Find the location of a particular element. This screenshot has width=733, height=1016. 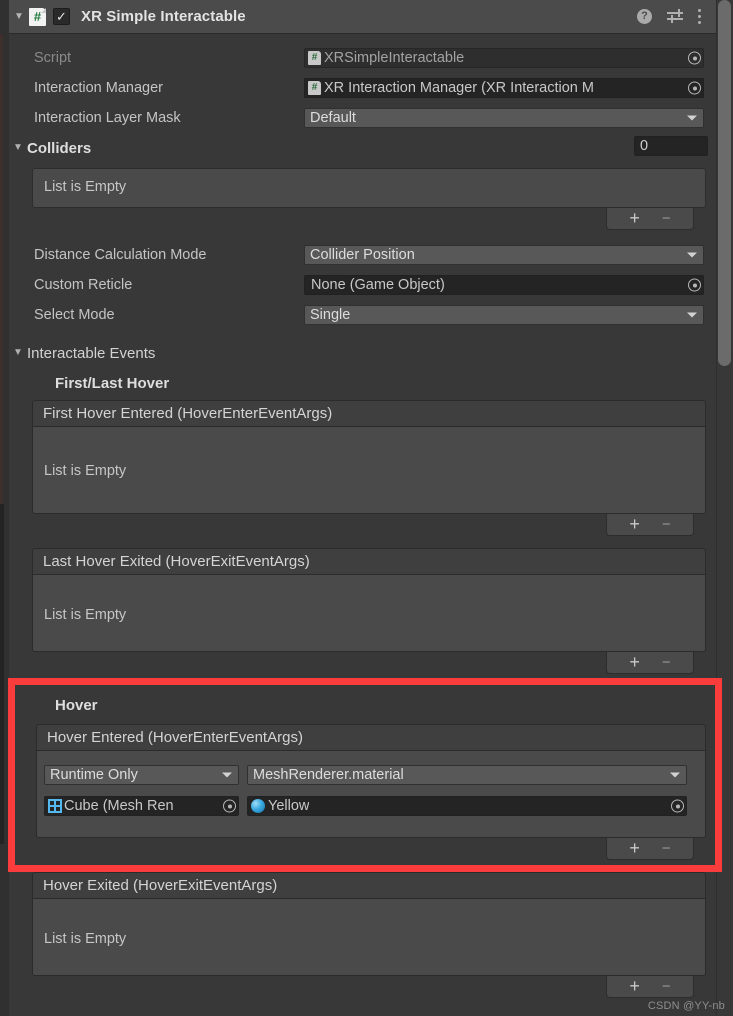

row-select-mode: Select Mode Single is located at coordinates (362, 315).